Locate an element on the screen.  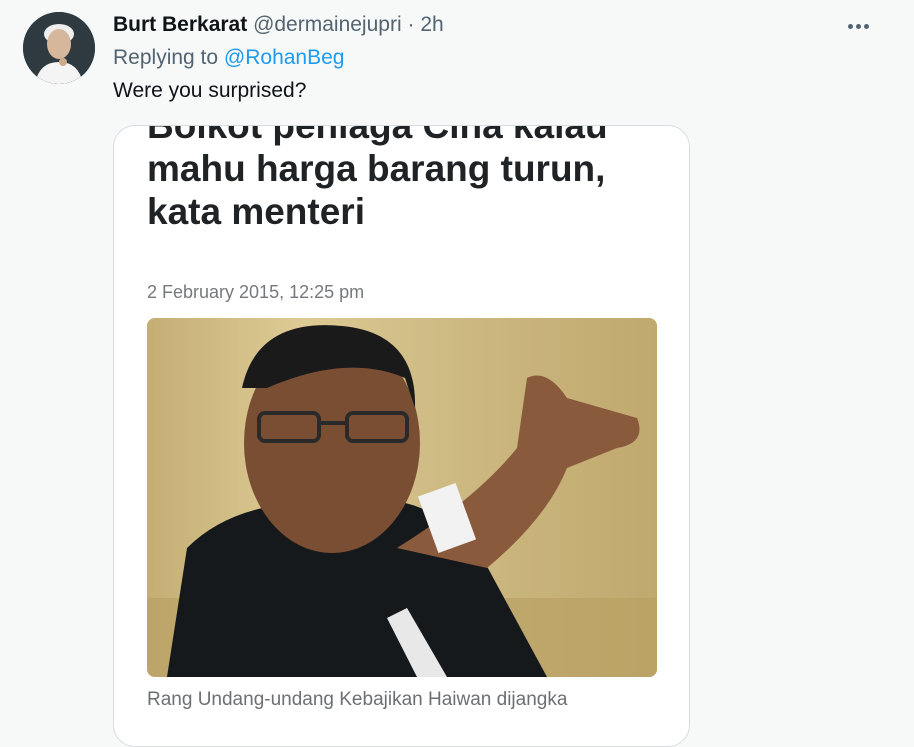
reply-prefix: Replying to is located at coordinates (166, 57).